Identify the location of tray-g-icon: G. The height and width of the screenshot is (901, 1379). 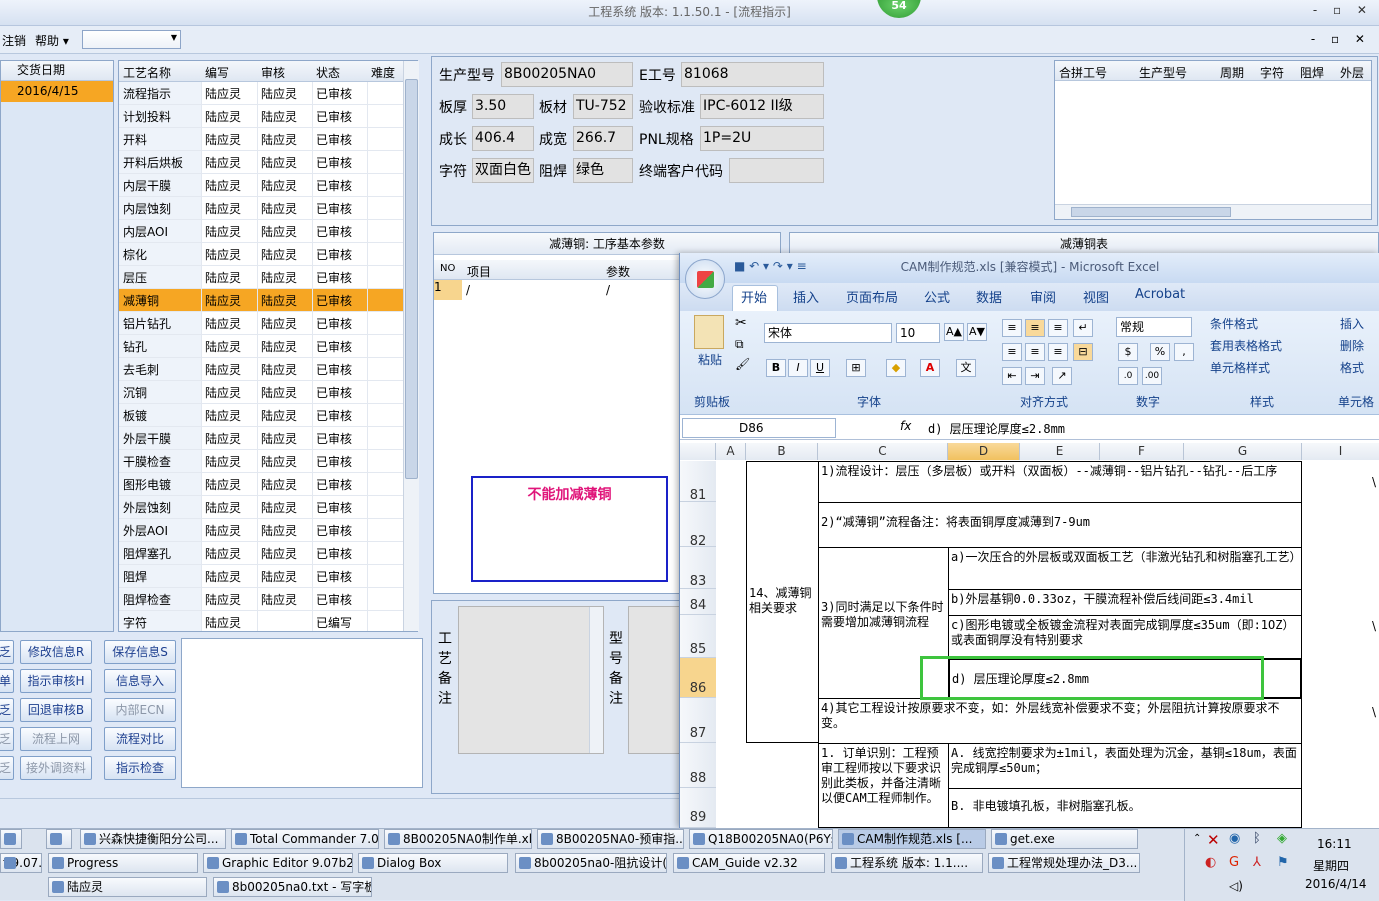
(1234, 862).